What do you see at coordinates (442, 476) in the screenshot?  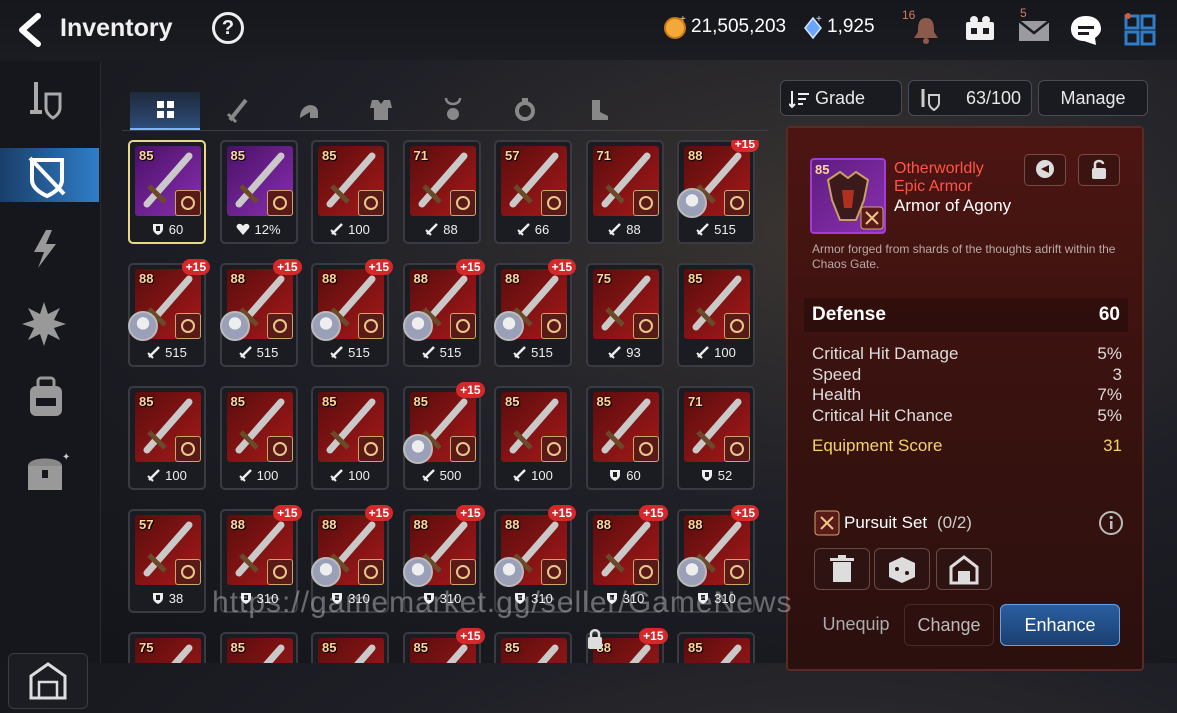 I see `item-stat: 500` at bounding box center [442, 476].